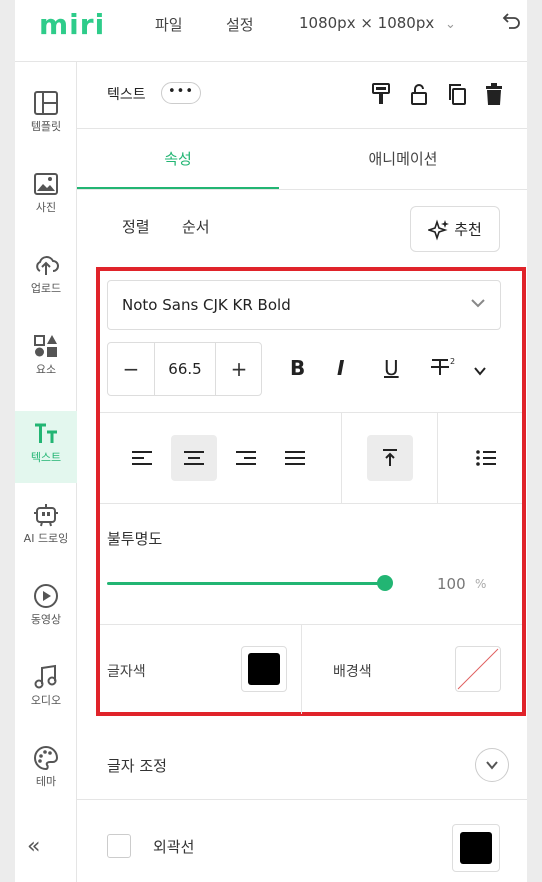 The image size is (542, 882). What do you see at coordinates (468, 229) in the screenshot?
I see `recommend-label: 추천` at bounding box center [468, 229].